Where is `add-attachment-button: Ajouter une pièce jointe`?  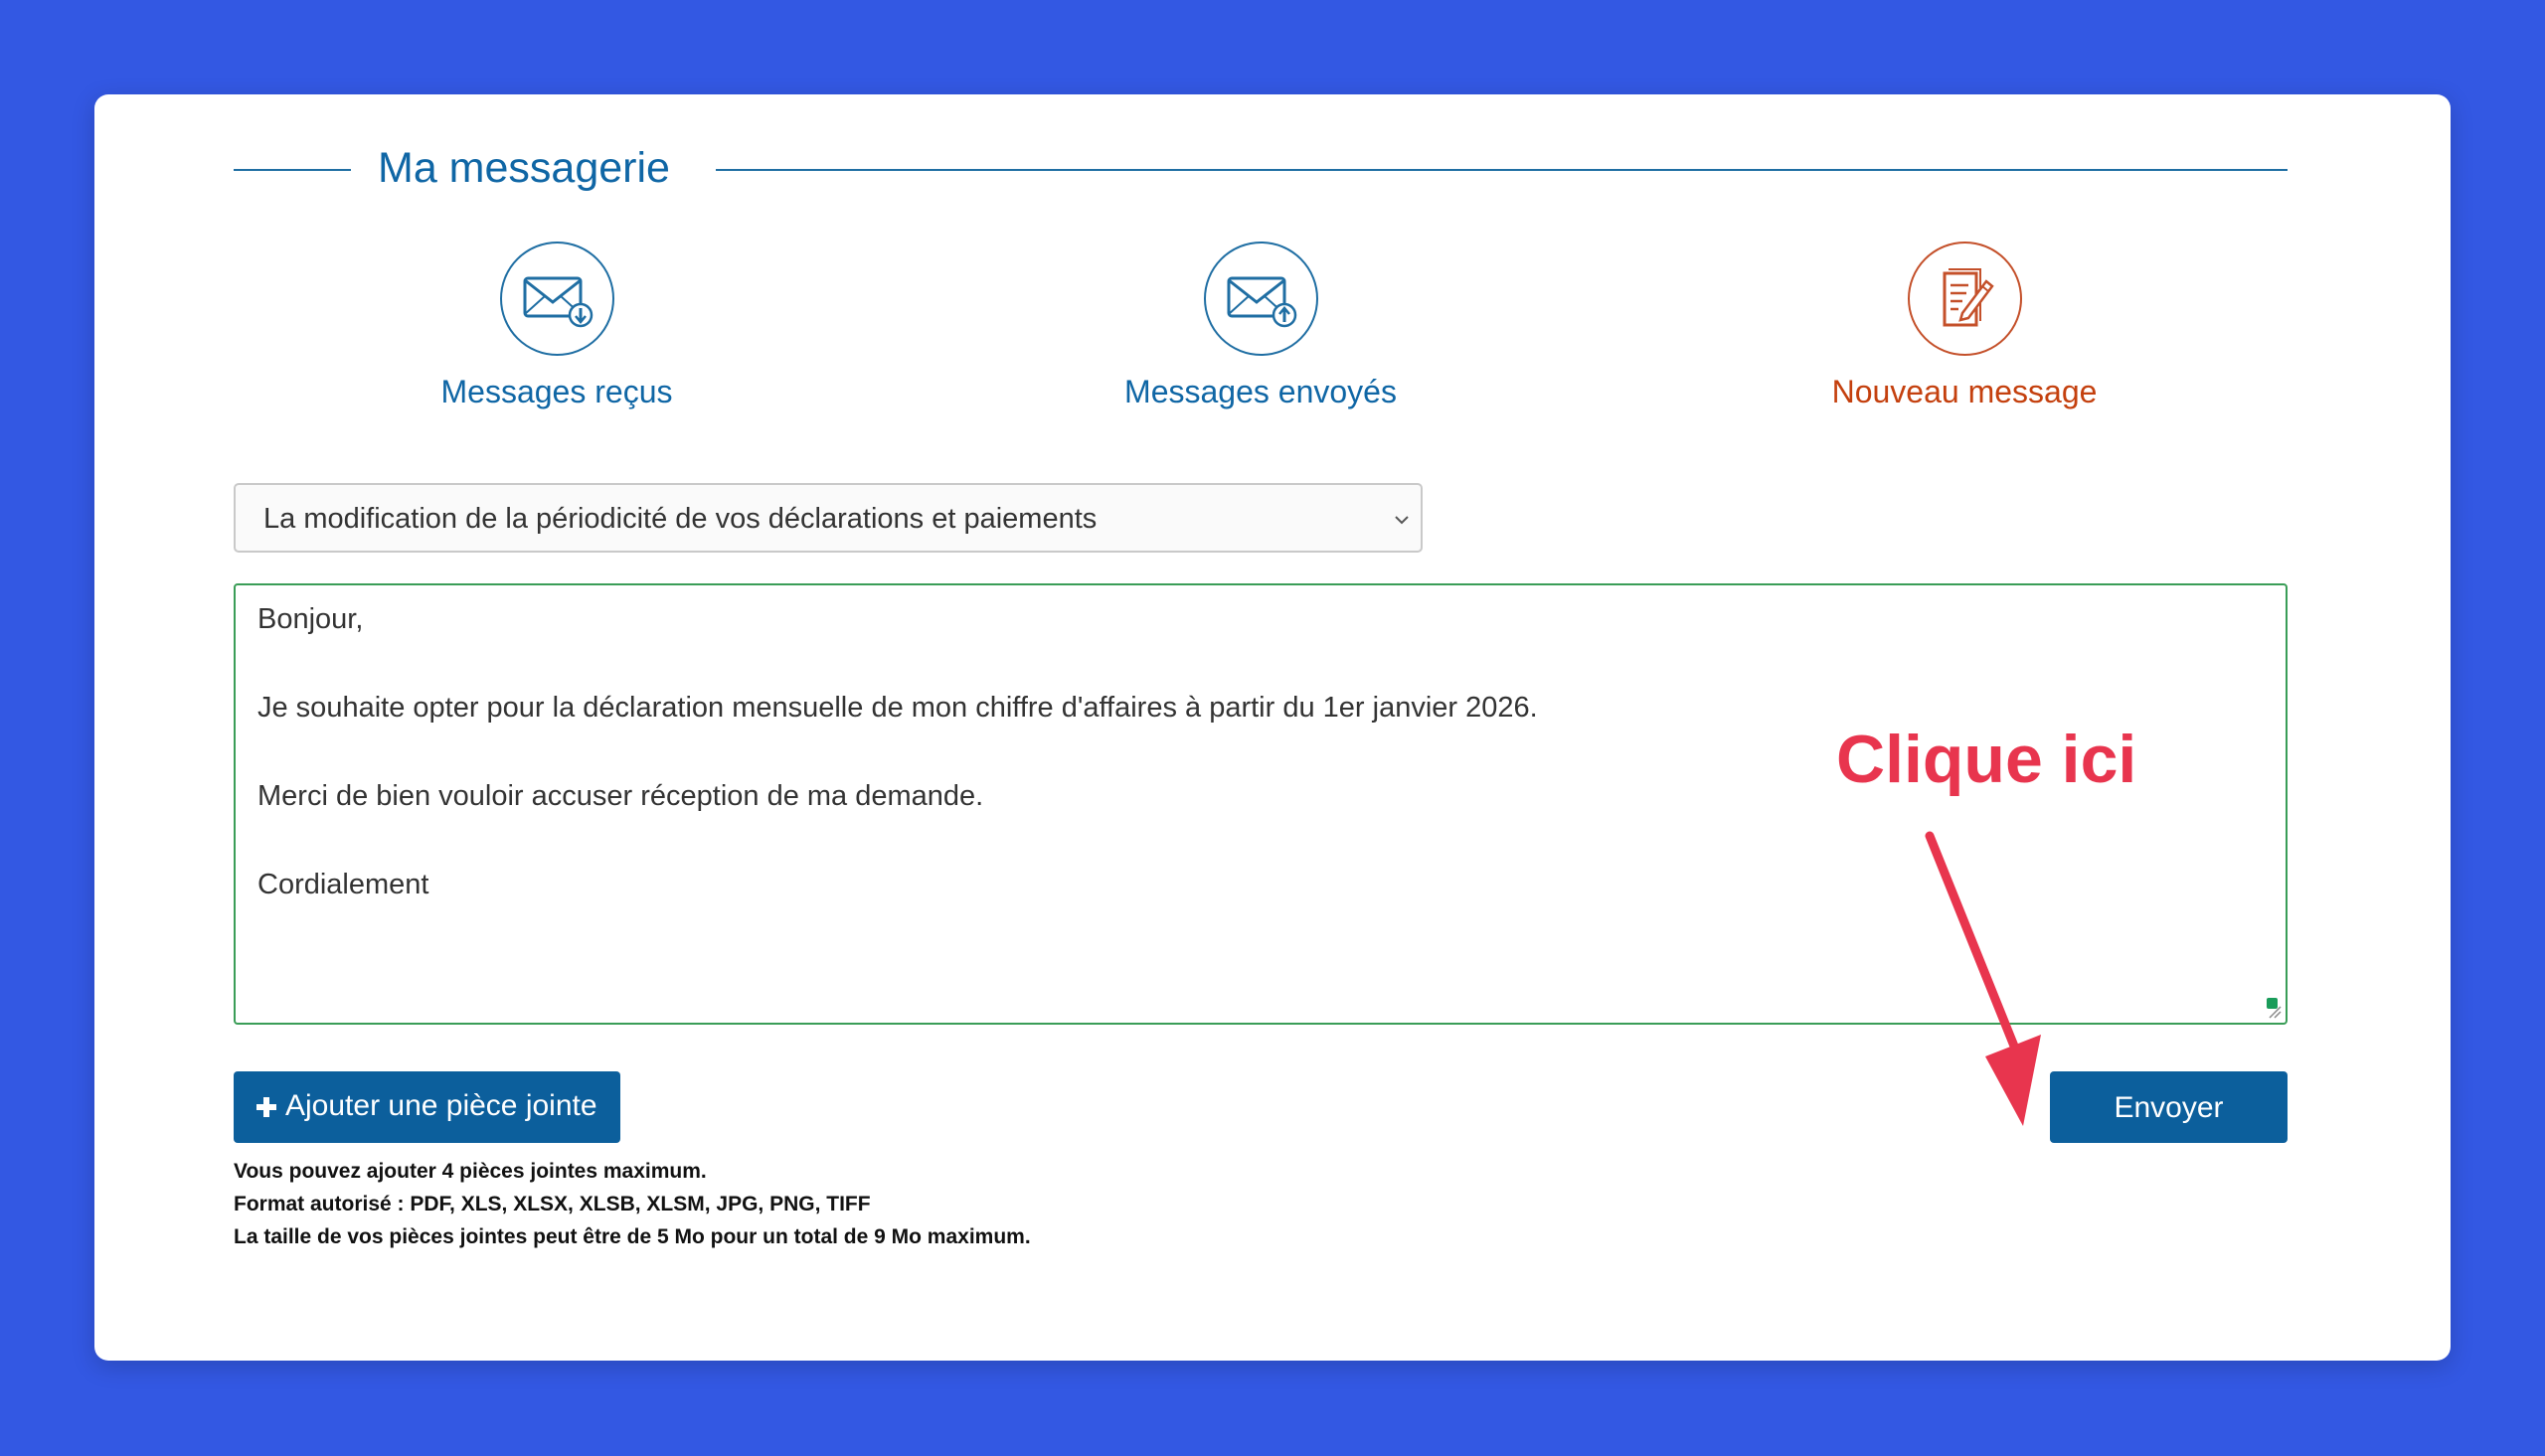
add-attachment-button: Ajouter une pièce jointe is located at coordinates (427, 1107).